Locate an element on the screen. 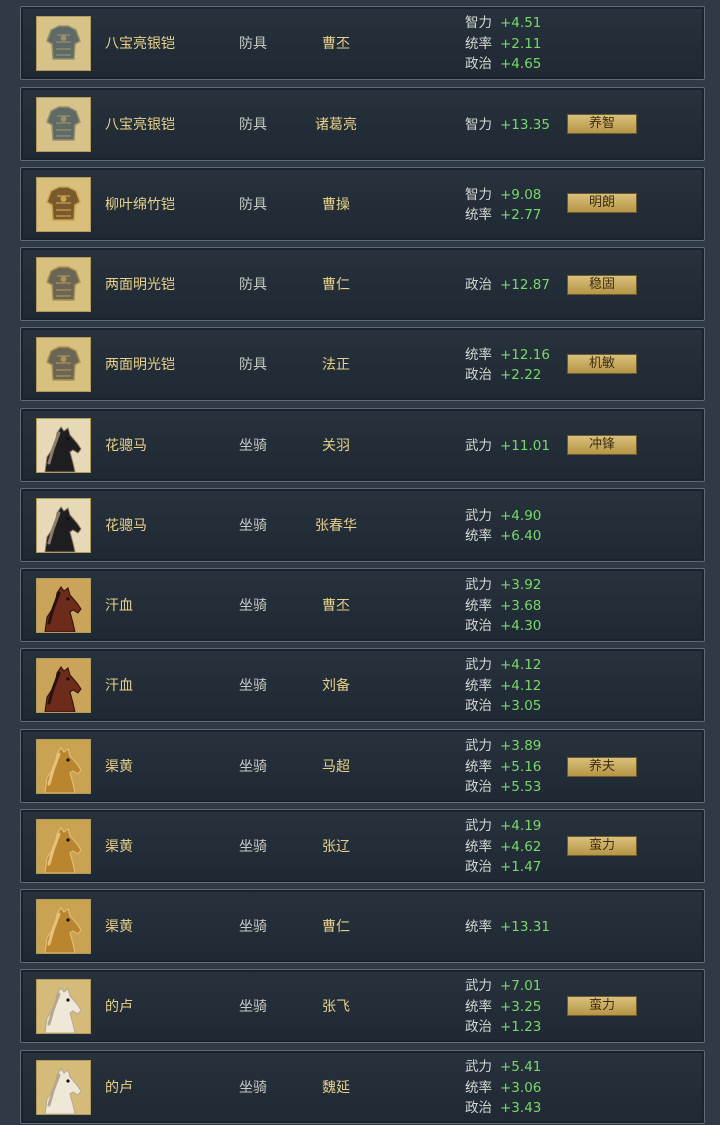 The width and height of the screenshot is (720, 1125). equipment-name: 八宝亮银铠 is located at coordinates (140, 44).